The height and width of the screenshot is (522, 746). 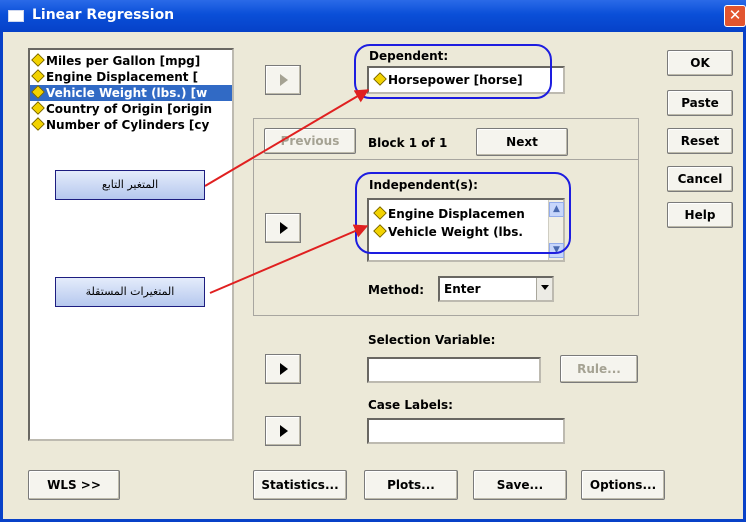 What do you see at coordinates (466, 431) in the screenshot?
I see `case-labels-field` at bounding box center [466, 431].